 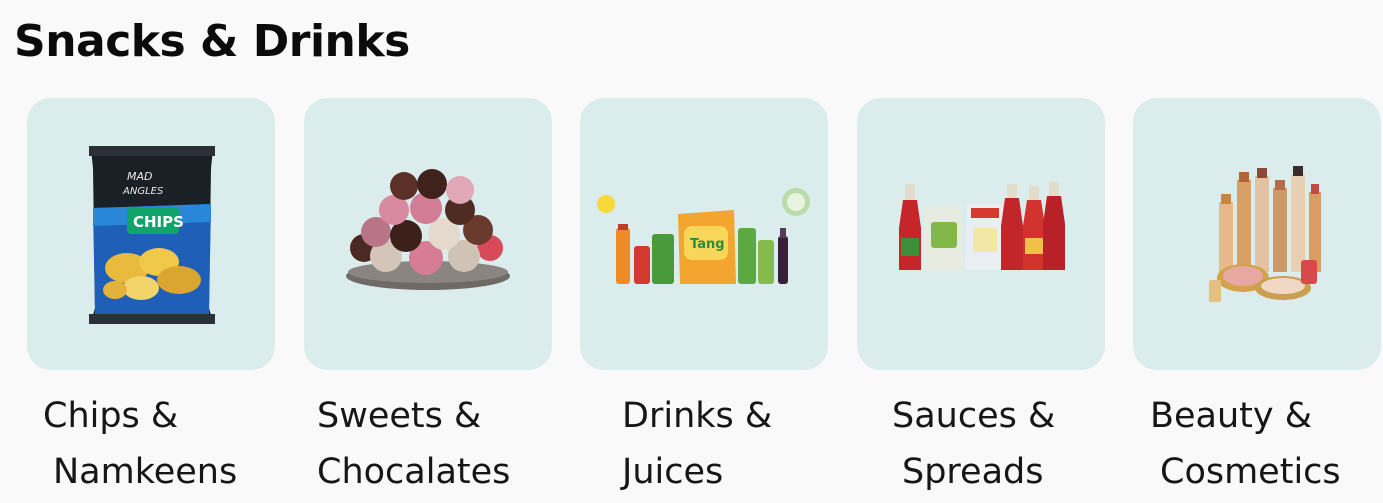 What do you see at coordinates (145, 472) in the screenshot?
I see `category-label-line2: Namkeens` at bounding box center [145, 472].